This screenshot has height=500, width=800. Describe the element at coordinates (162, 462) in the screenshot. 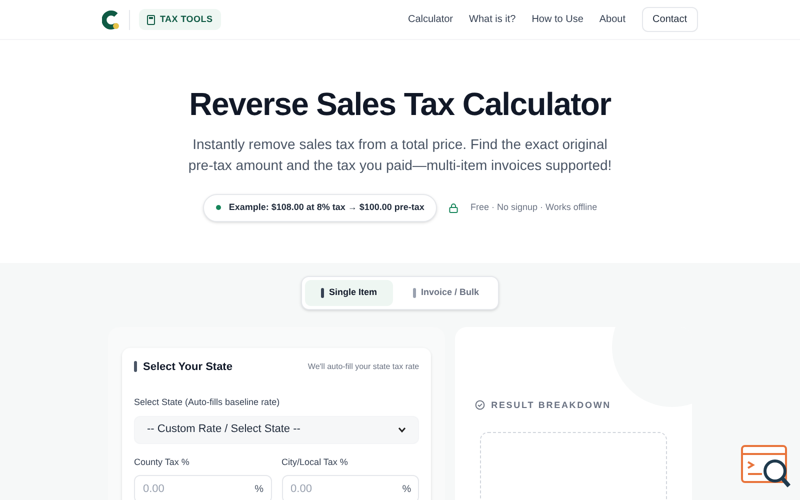

I see `field-label: County Tax %` at that location.